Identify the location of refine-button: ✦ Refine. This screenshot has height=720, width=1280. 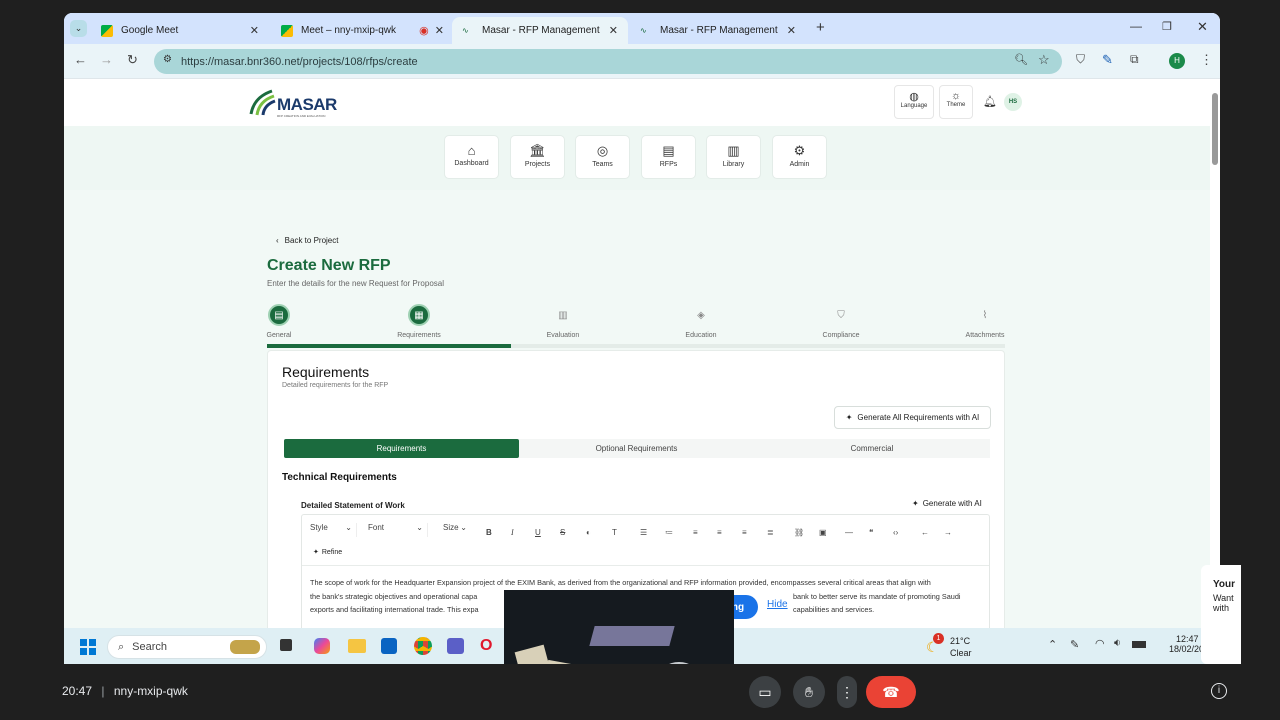
(327, 552).